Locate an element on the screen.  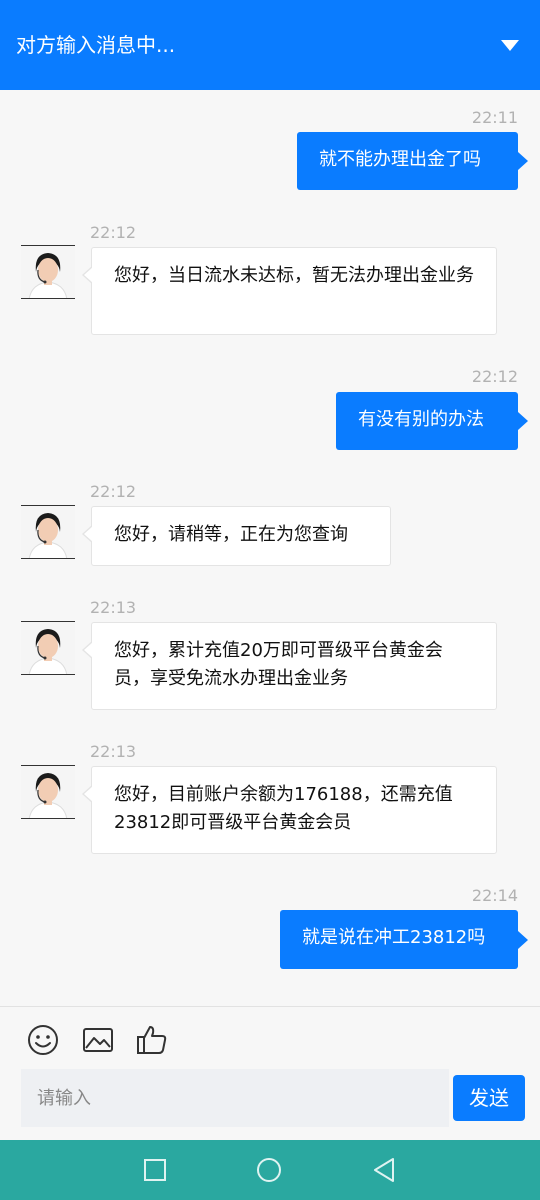
emoji-icon is located at coordinates (43, 1040).